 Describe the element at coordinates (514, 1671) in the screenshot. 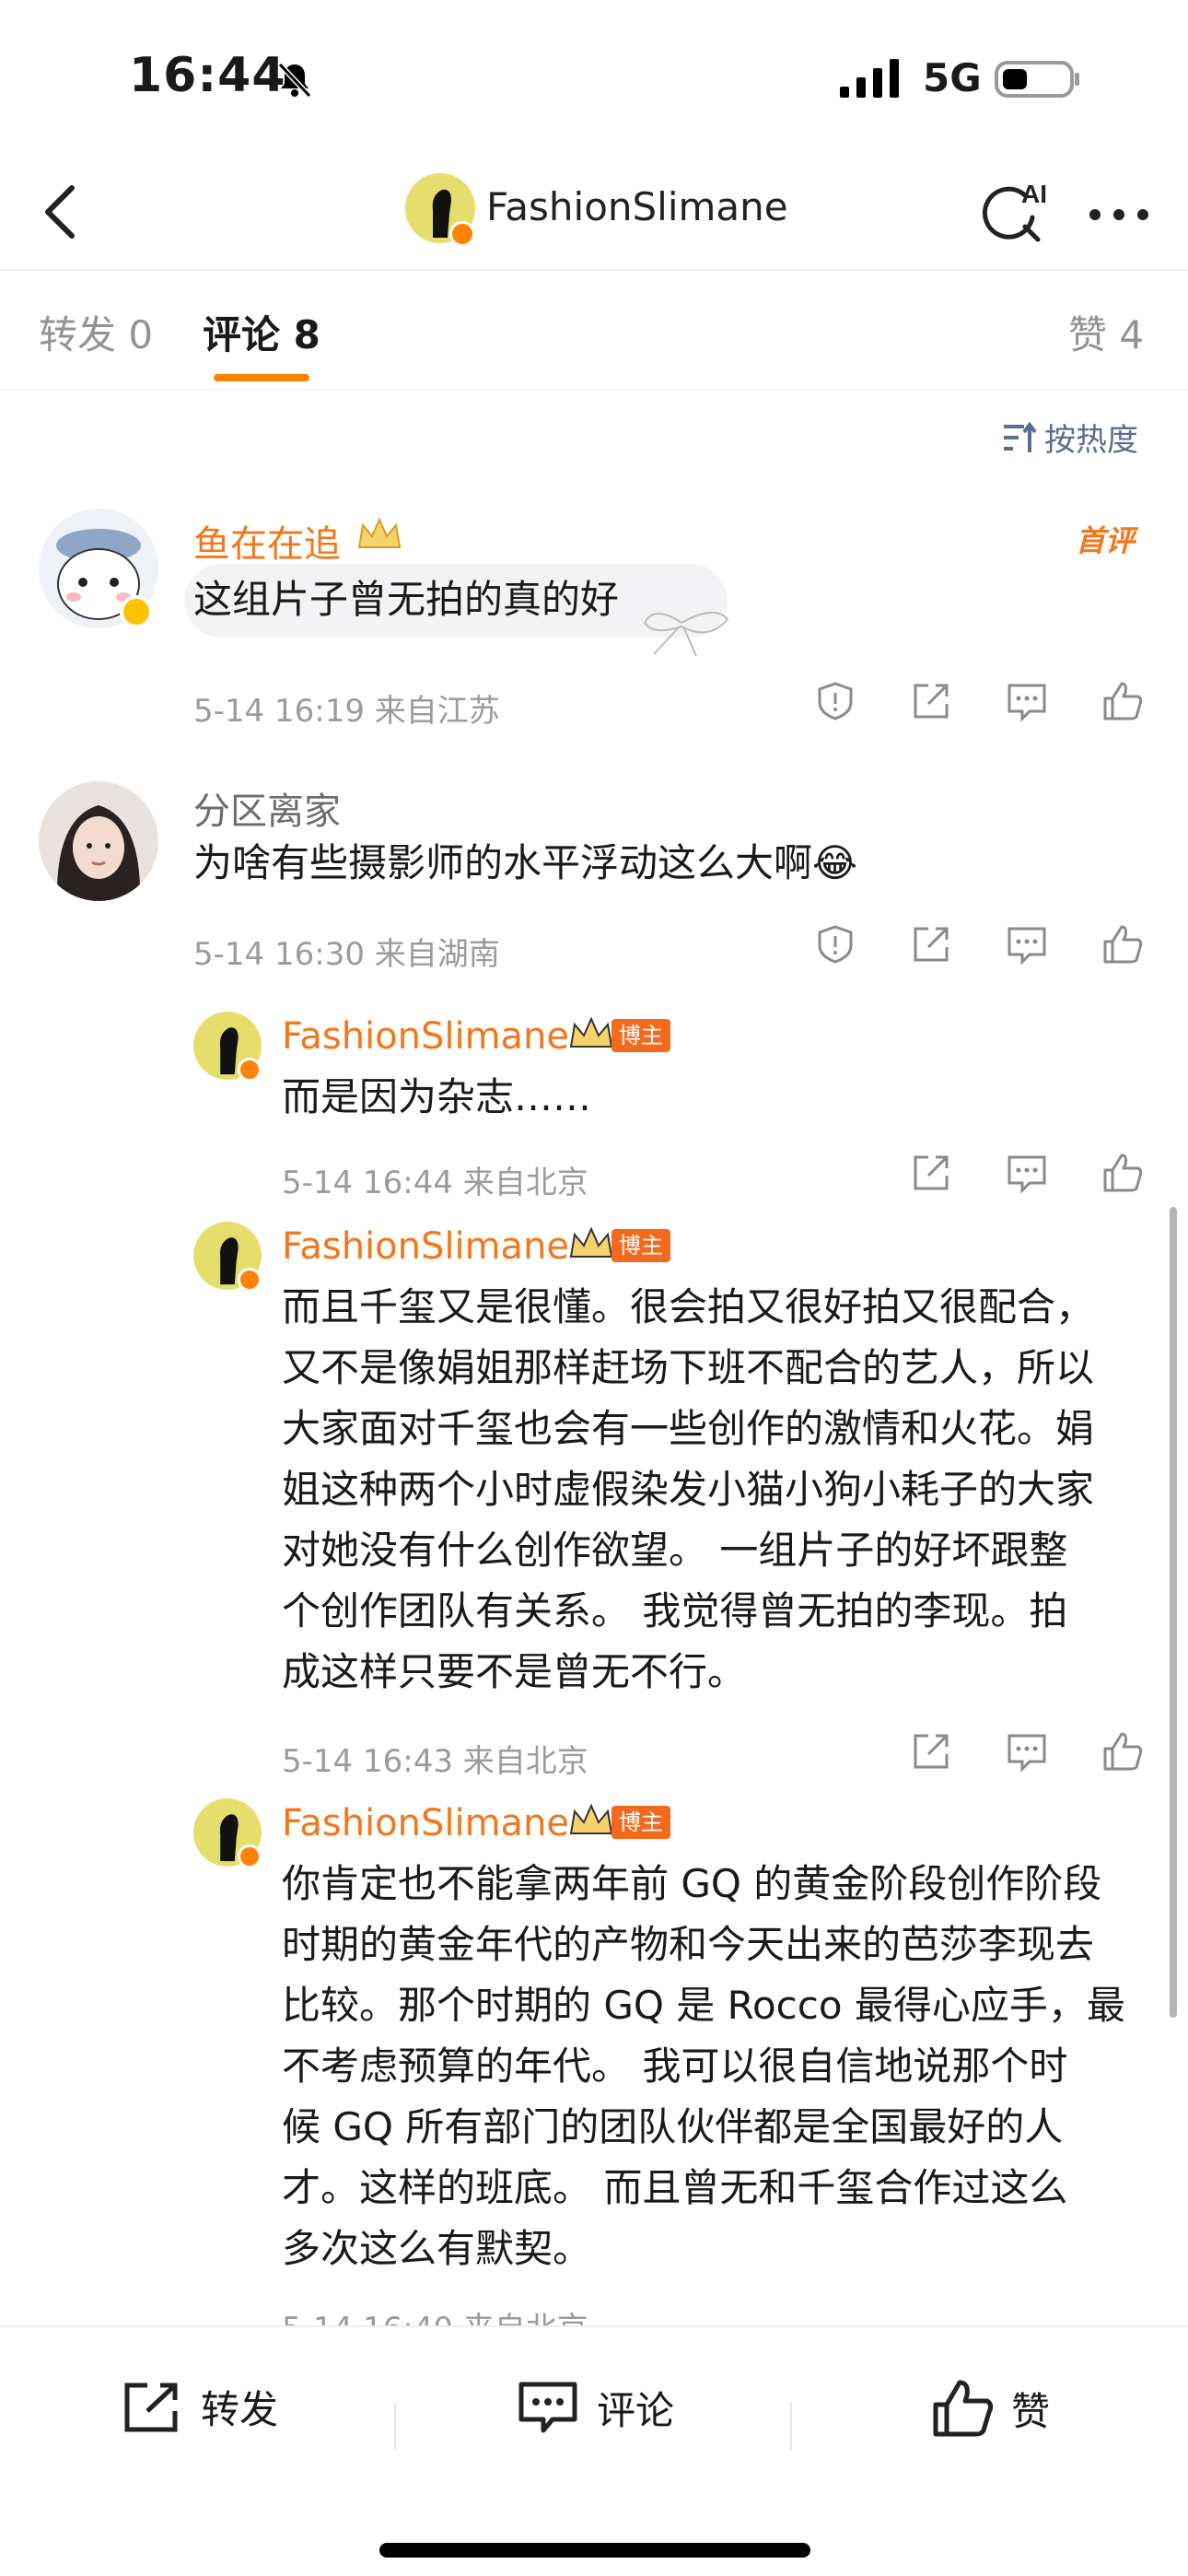

I see `reply-text-line: 成这样只要不是曾无不行。` at that location.